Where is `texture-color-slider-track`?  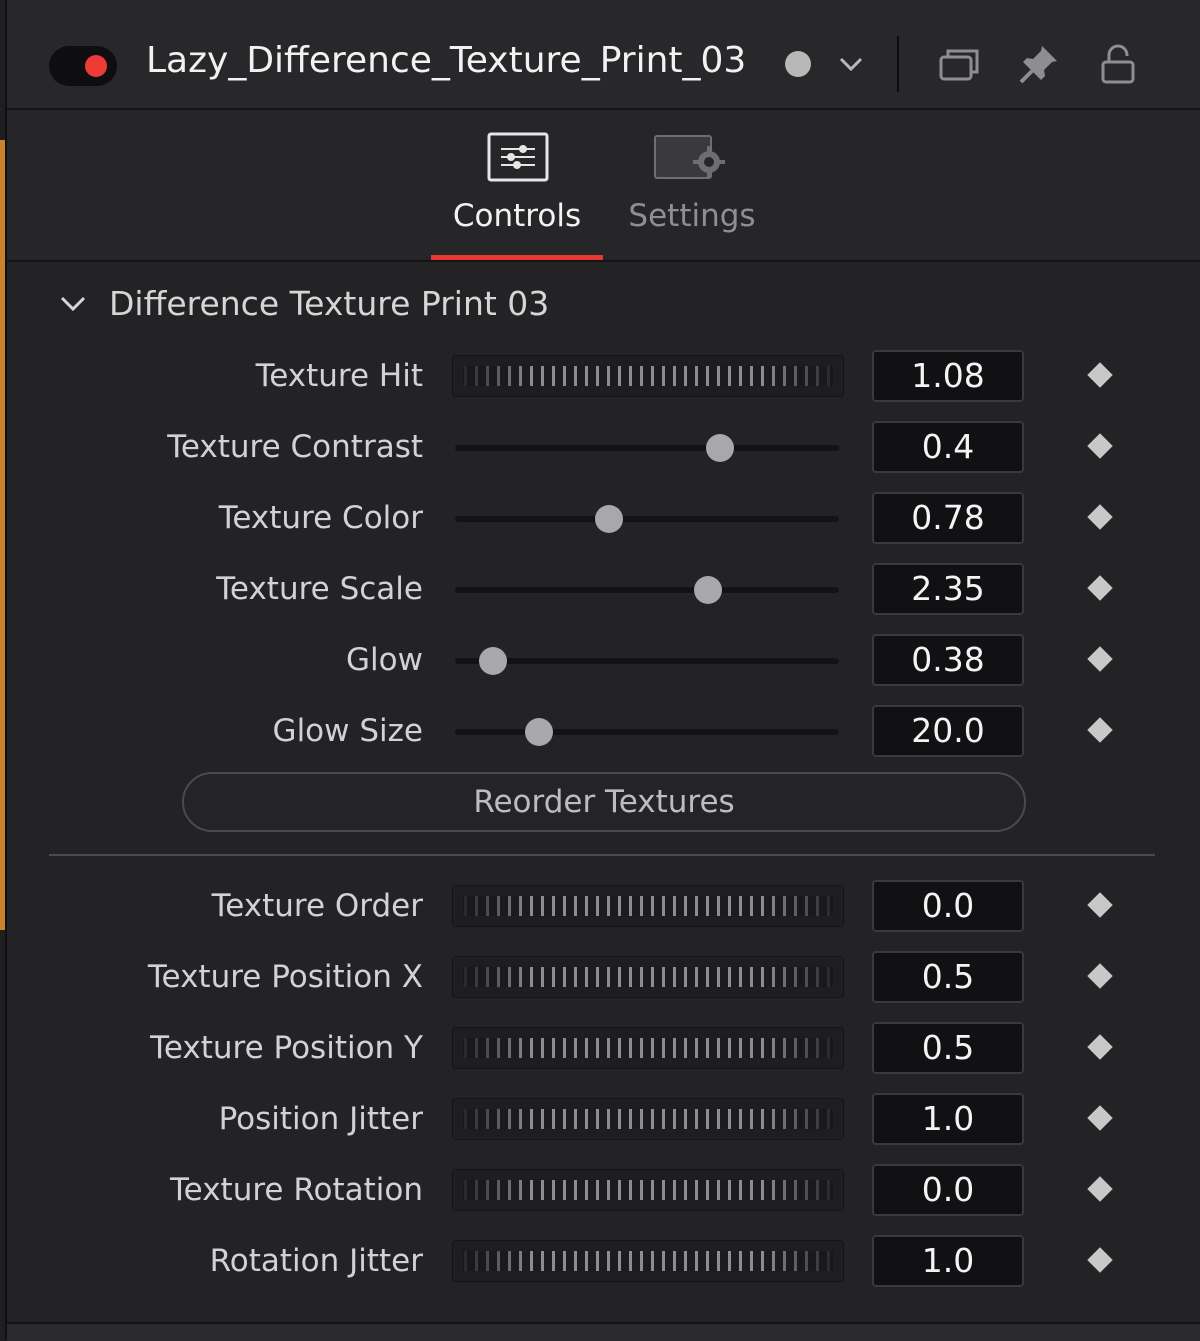
texture-color-slider-track is located at coordinates (647, 519).